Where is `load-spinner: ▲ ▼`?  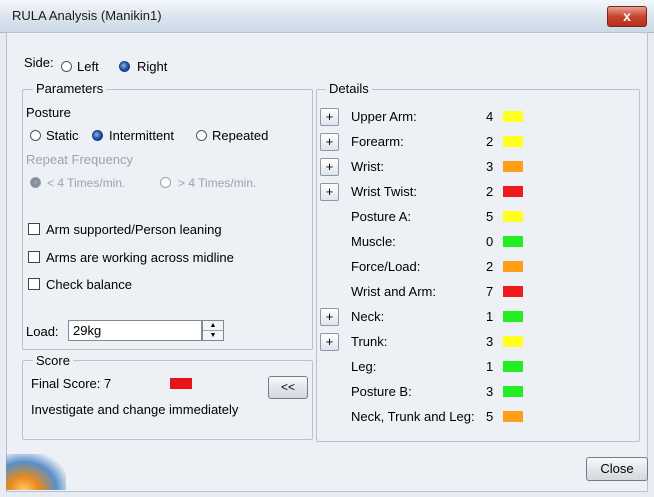 load-spinner: ▲ ▼ is located at coordinates (213, 330).